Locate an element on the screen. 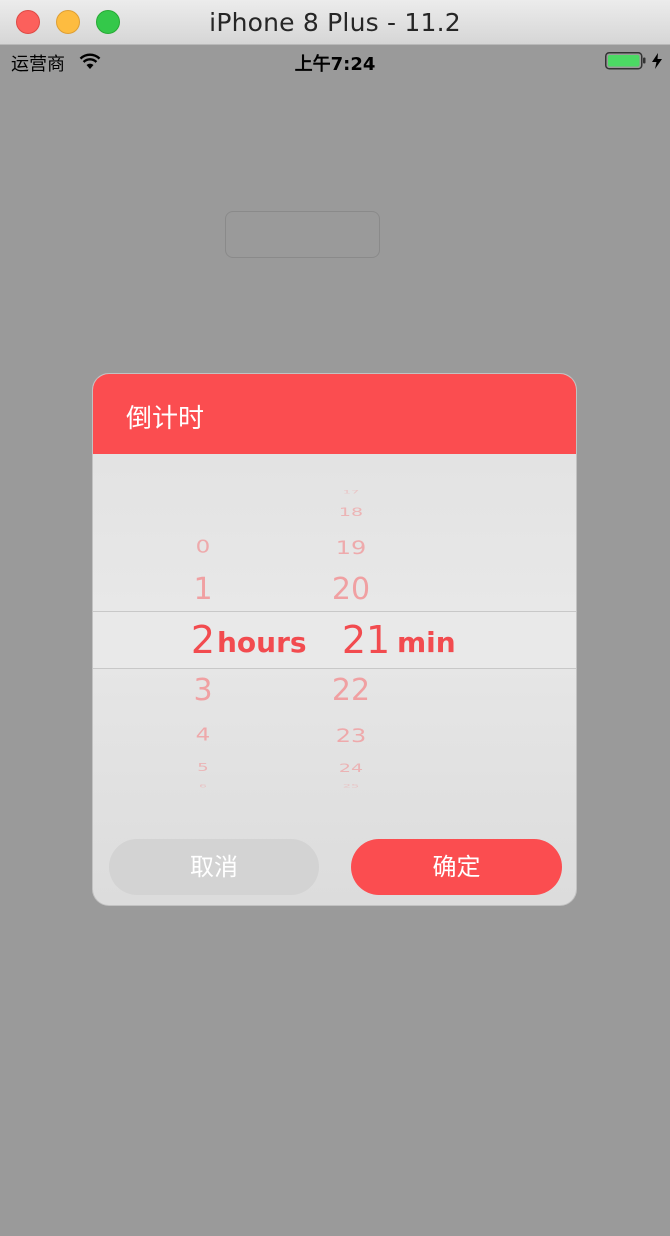 The width and height of the screenshot is (670, 1236). hours-option: 0 is located at coordinates (203, 547).